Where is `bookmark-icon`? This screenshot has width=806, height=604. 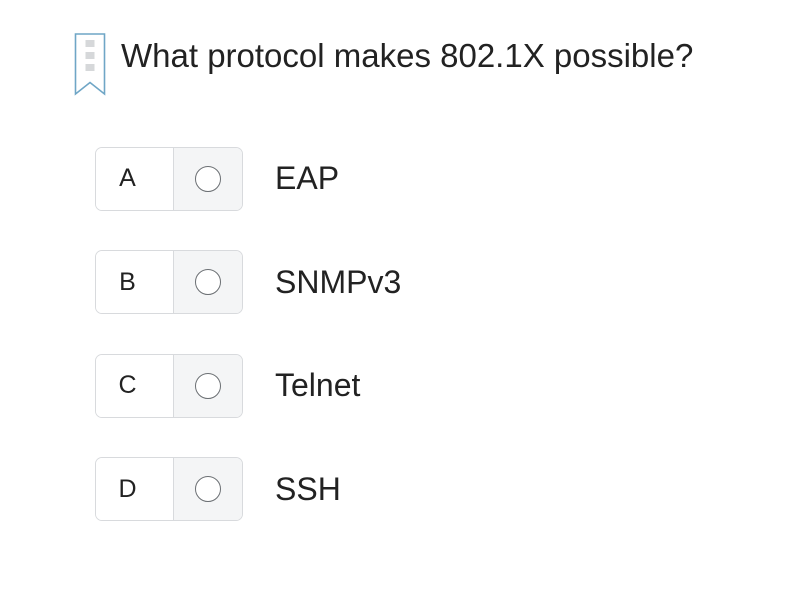 bookmark-icon is located at coordinates (90, 64).